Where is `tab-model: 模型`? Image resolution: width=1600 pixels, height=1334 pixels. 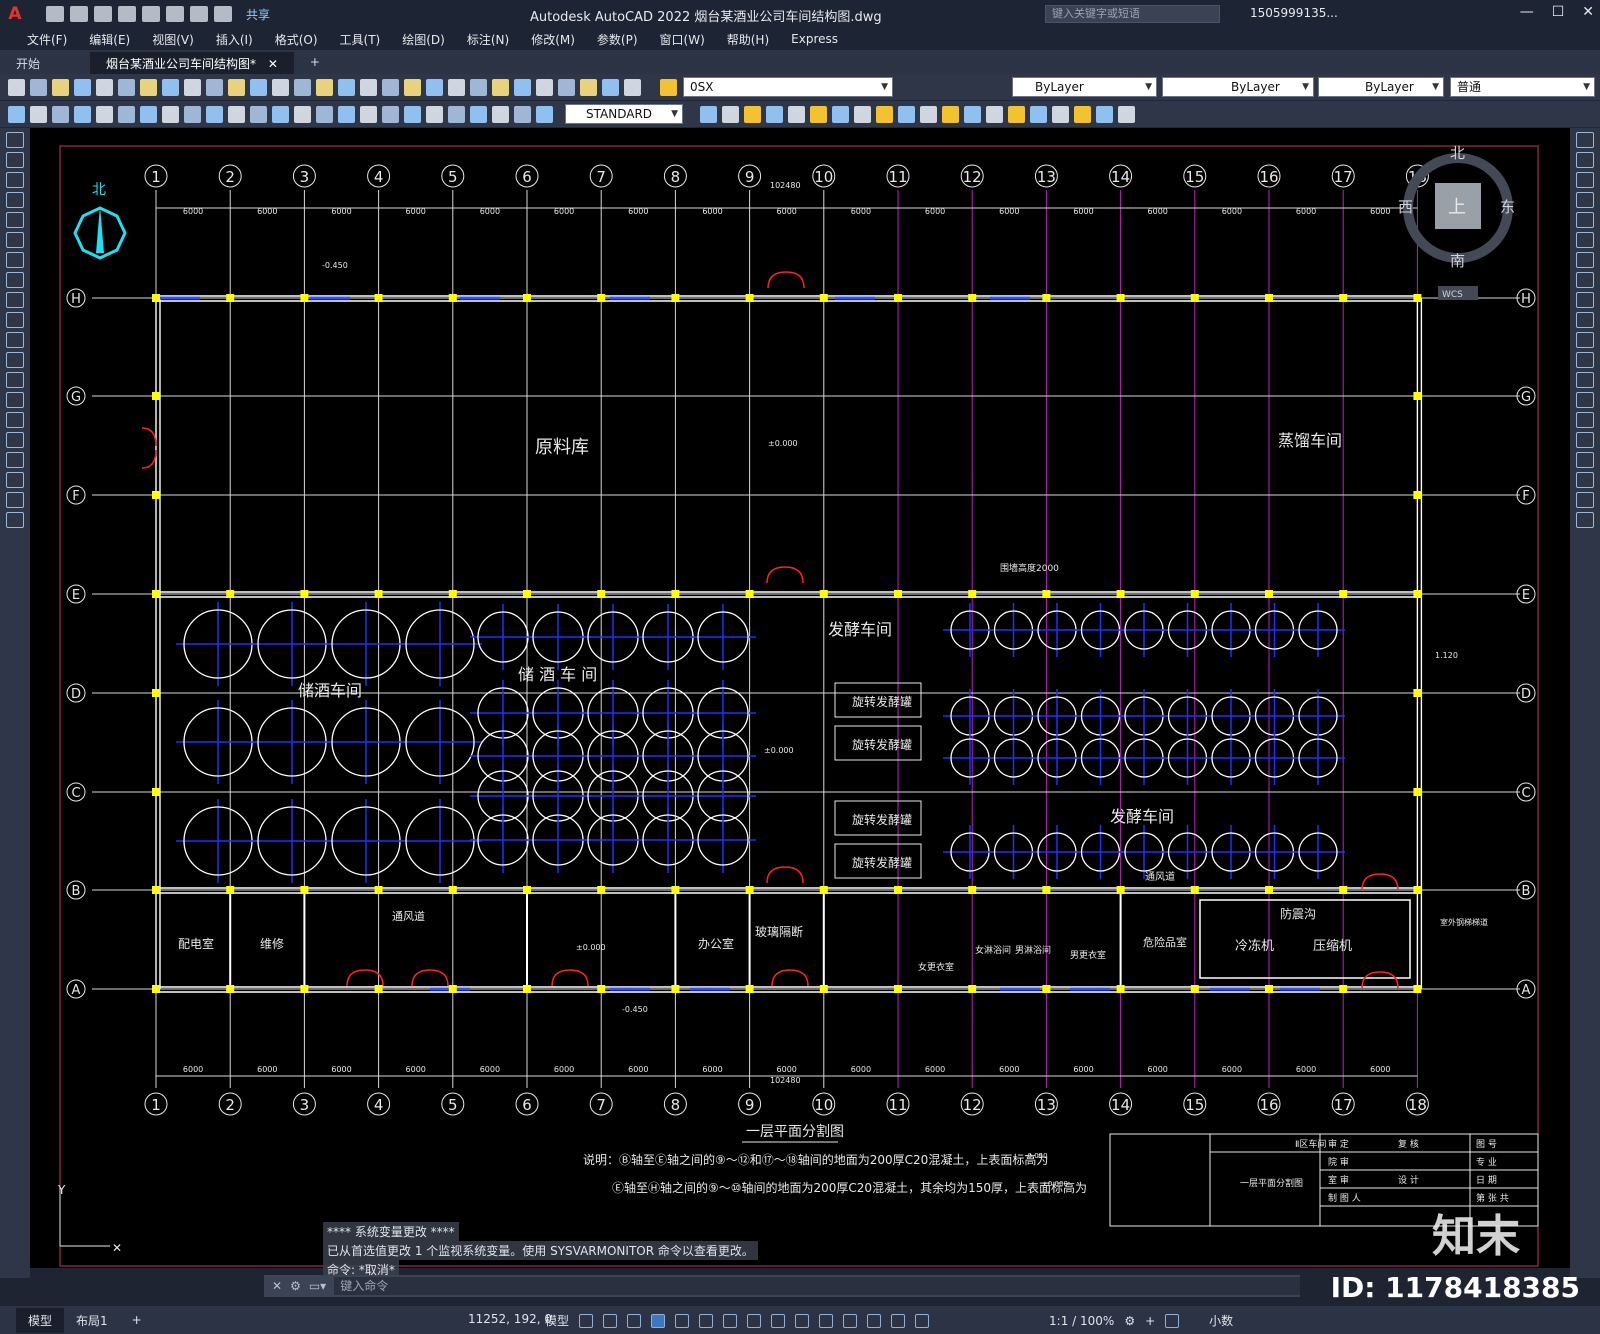 tab-model: 模型 is located at coordinates (40, 1320).